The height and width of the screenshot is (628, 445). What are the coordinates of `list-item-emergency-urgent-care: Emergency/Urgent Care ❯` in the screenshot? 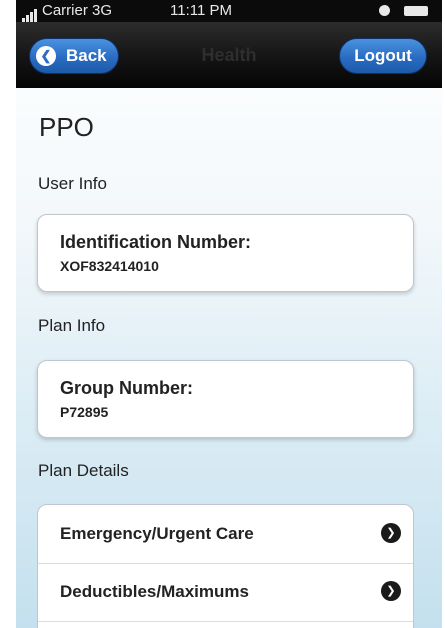 It's located at (225, 534).